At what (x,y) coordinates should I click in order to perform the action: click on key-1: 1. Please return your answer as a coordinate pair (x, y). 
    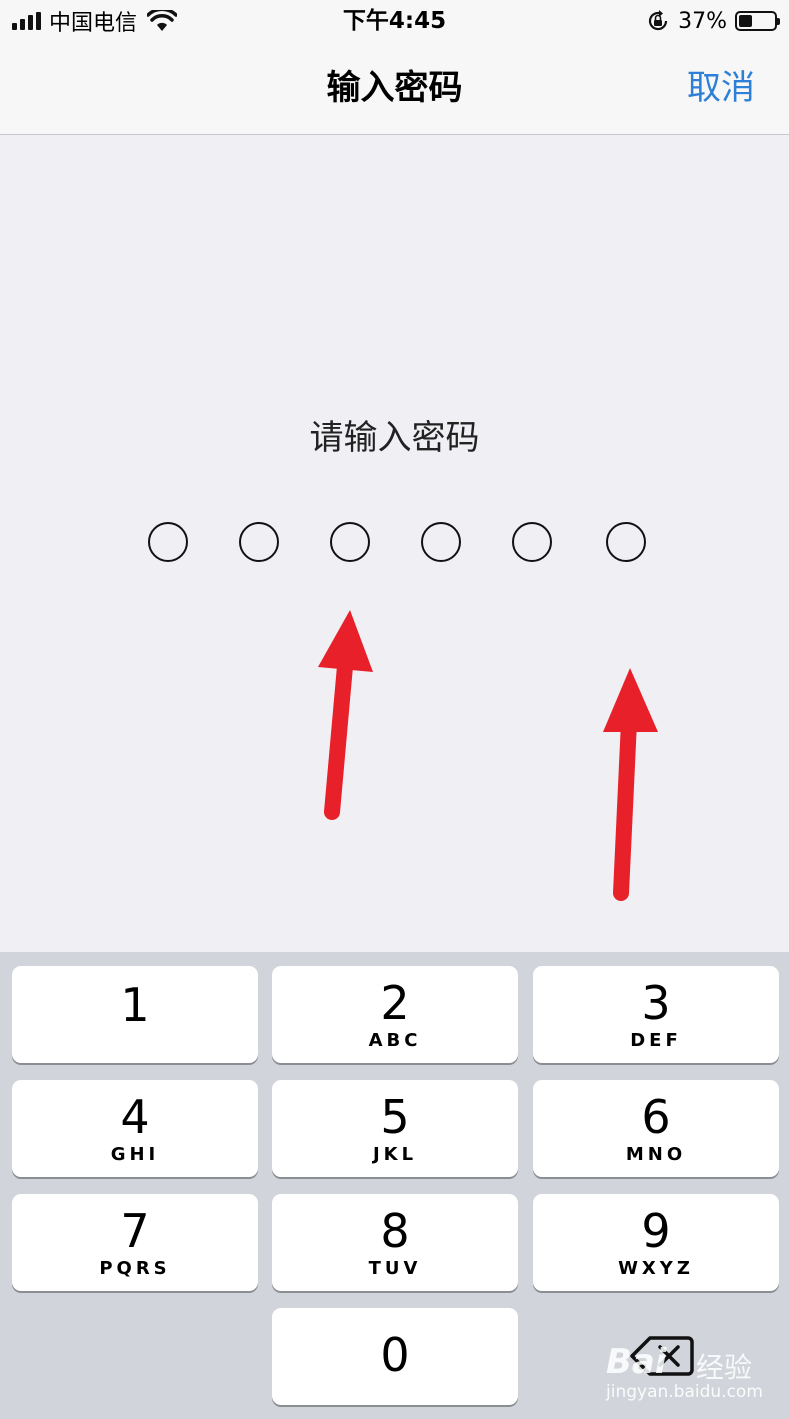
    Looking at the image, I should click on (135, 1014).